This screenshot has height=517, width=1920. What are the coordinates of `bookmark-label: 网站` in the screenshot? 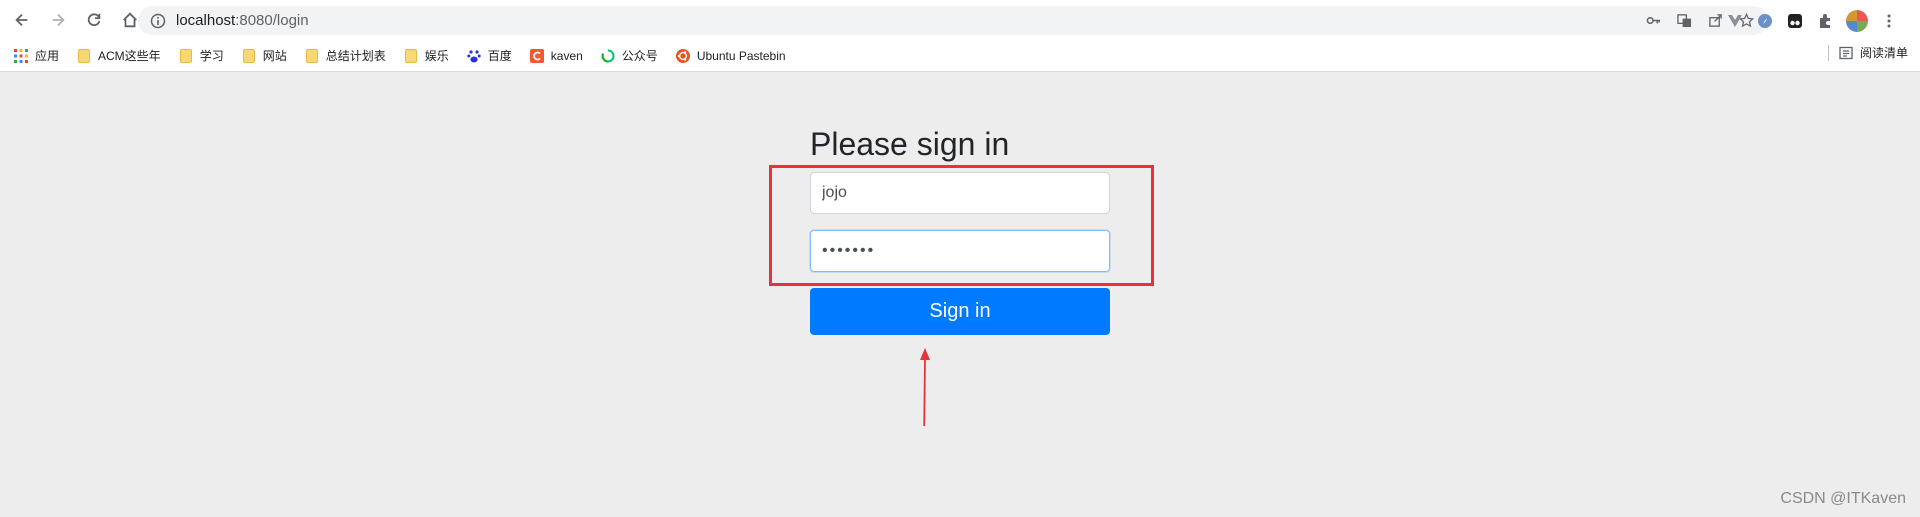 It's located at (274, 56).